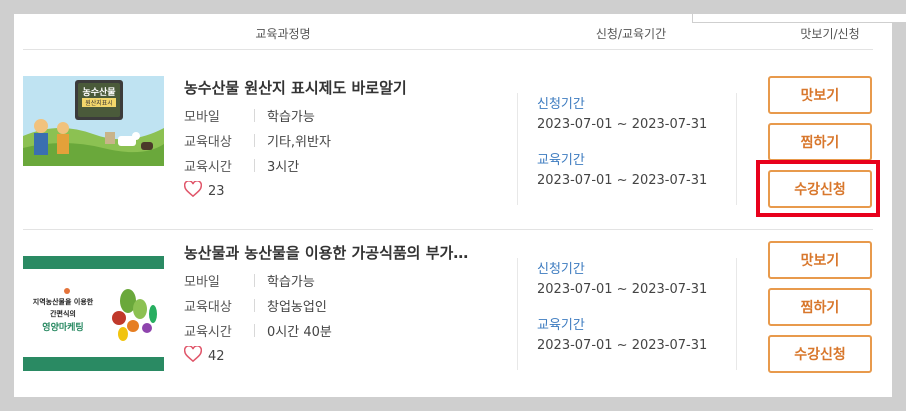  Describe the element at coordinates (283, 34) in the screenshot. I see `header-course-name: 교육과정명` at that location.